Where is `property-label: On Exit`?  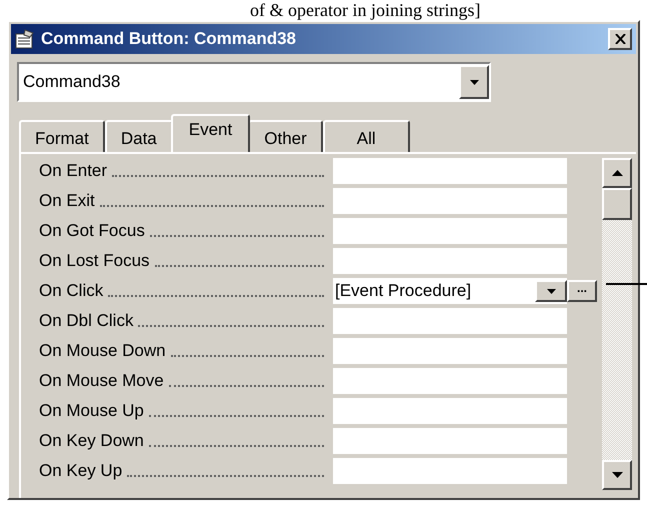 property-label: On Exit is located at coordinates (67, 201).